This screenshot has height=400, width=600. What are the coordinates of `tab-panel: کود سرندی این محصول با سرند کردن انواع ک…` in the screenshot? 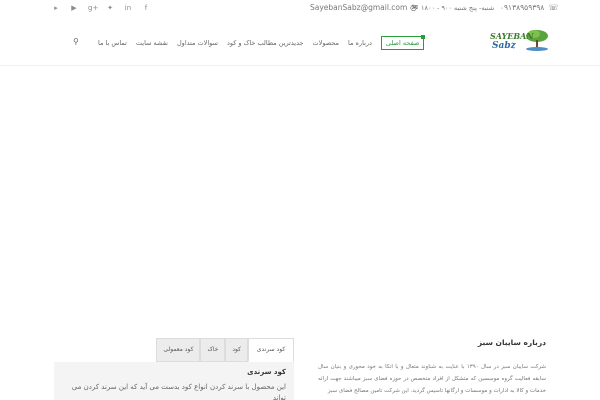 It's located at (174, 381).